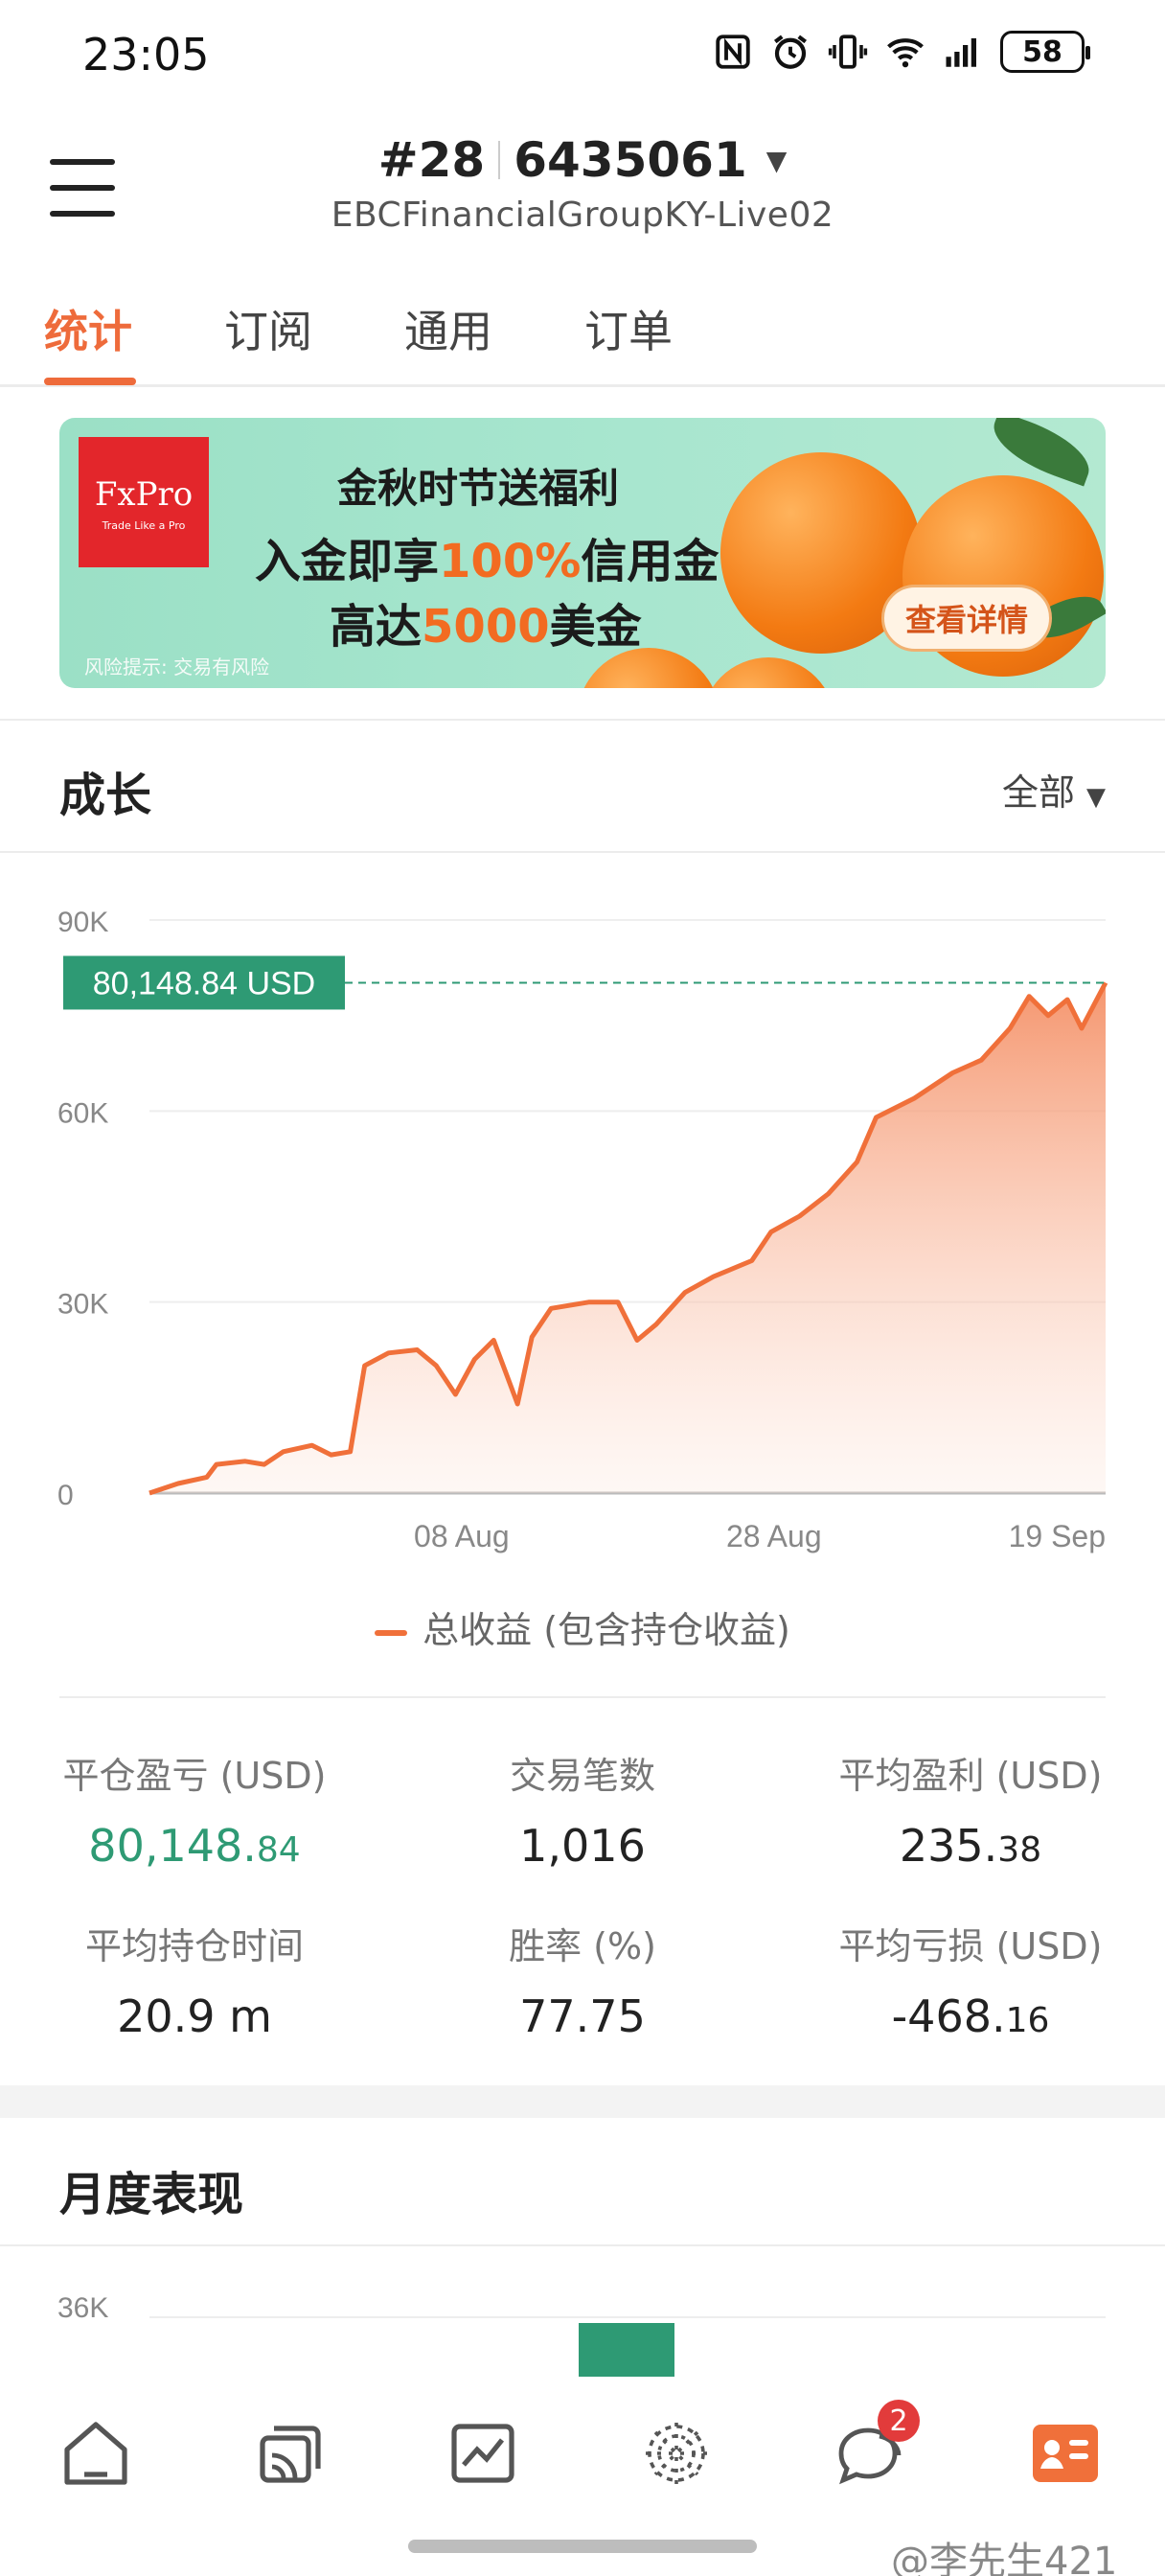 This screenshot has height=2576, width=1165. What do you see at coordinates (582, 1626) in the screenshot?
I see `chart-legend: 总收益 (包含持仓收益)` at bounding box center [582, 1626].